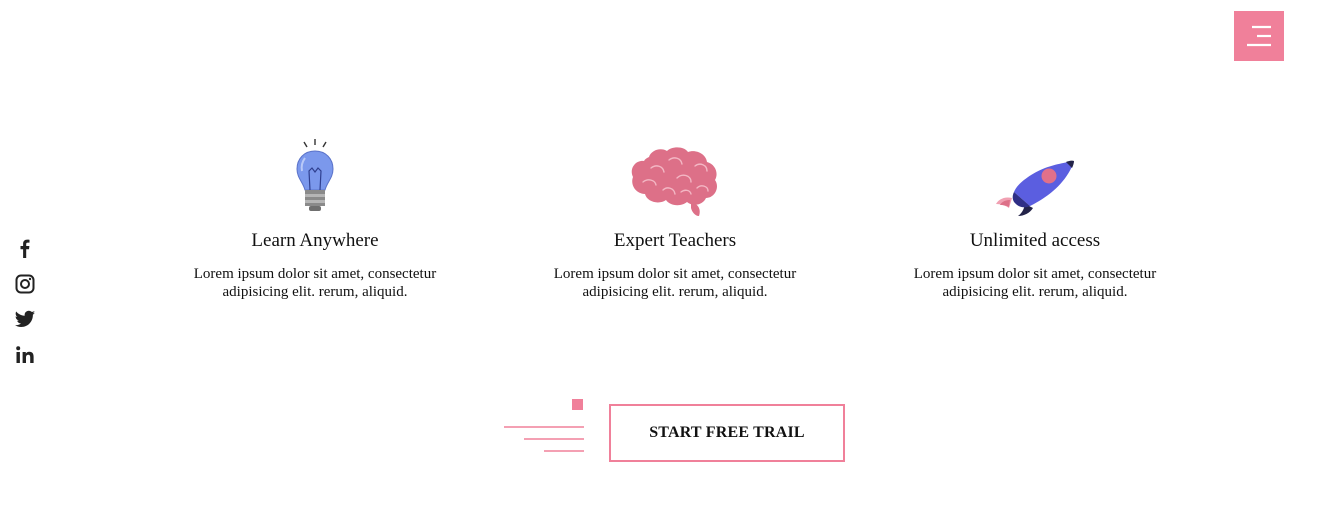 Image resolution: width=1331 pixels, height=506 pixels. Describe the element at coordinates (674, 181) in the screenshot. I see `brain-icon` at that location.